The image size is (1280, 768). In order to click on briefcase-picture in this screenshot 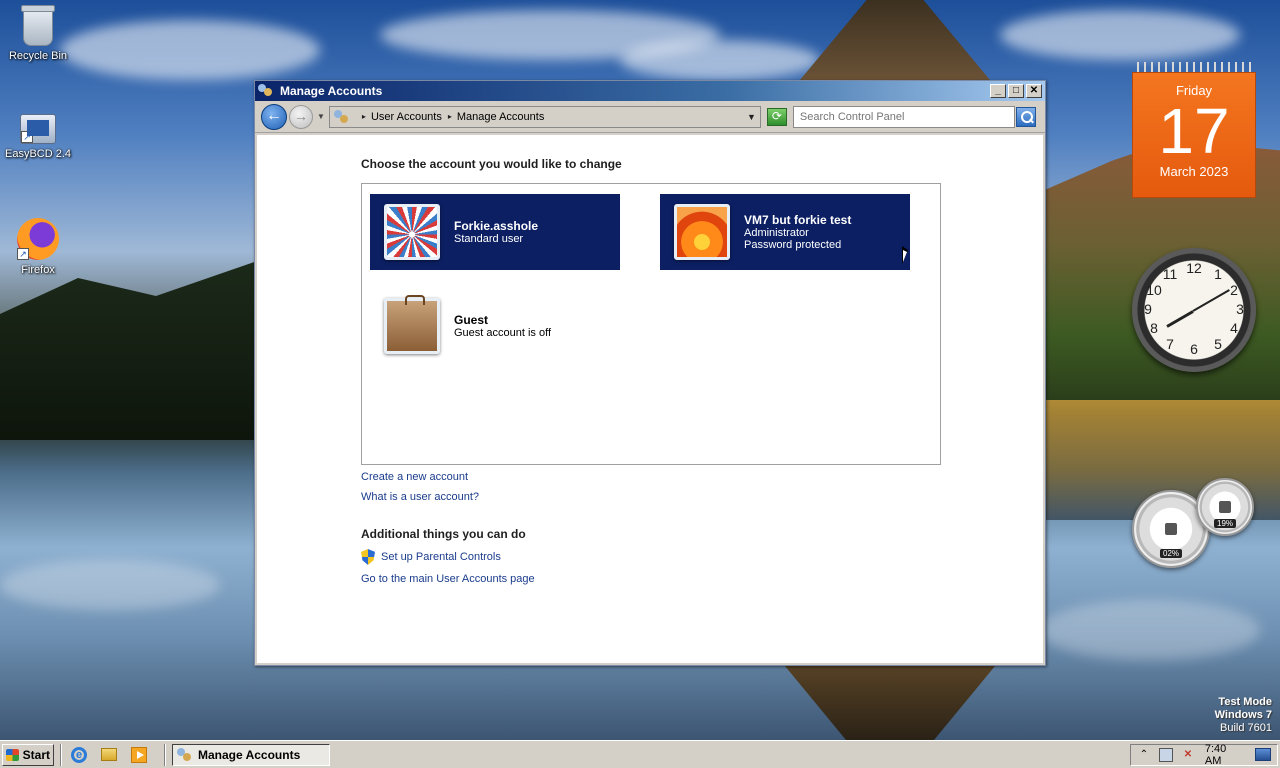, I will do `click(412, 324)`.